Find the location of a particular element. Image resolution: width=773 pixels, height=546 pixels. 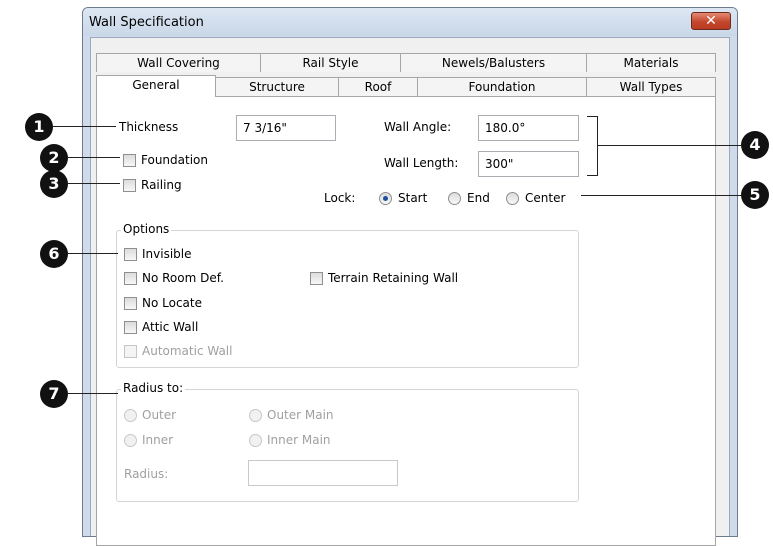

lock-label: Lock: is located at coordinates (340, 198).